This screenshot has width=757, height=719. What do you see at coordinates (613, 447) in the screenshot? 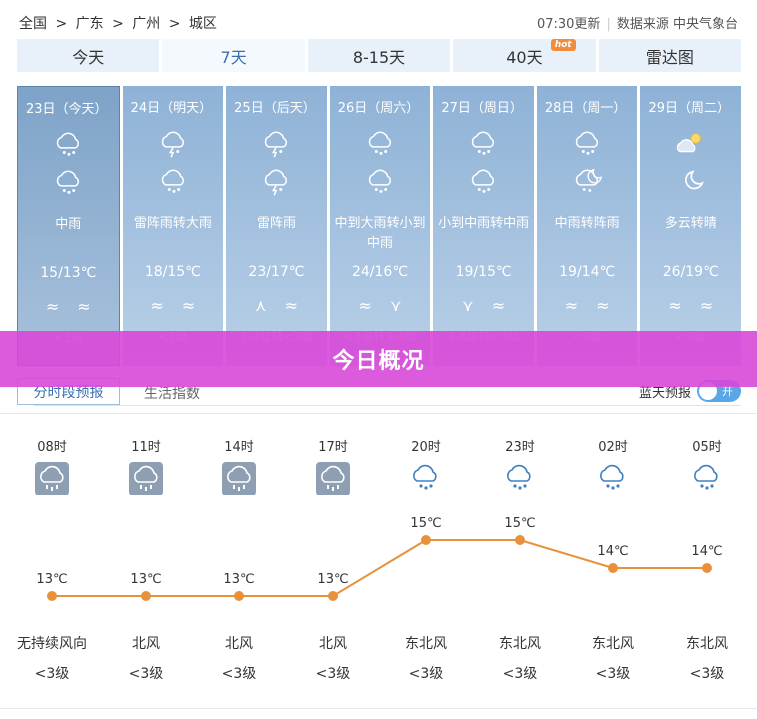
I see `hour-time: 02时` at bounding box center [613, 447].